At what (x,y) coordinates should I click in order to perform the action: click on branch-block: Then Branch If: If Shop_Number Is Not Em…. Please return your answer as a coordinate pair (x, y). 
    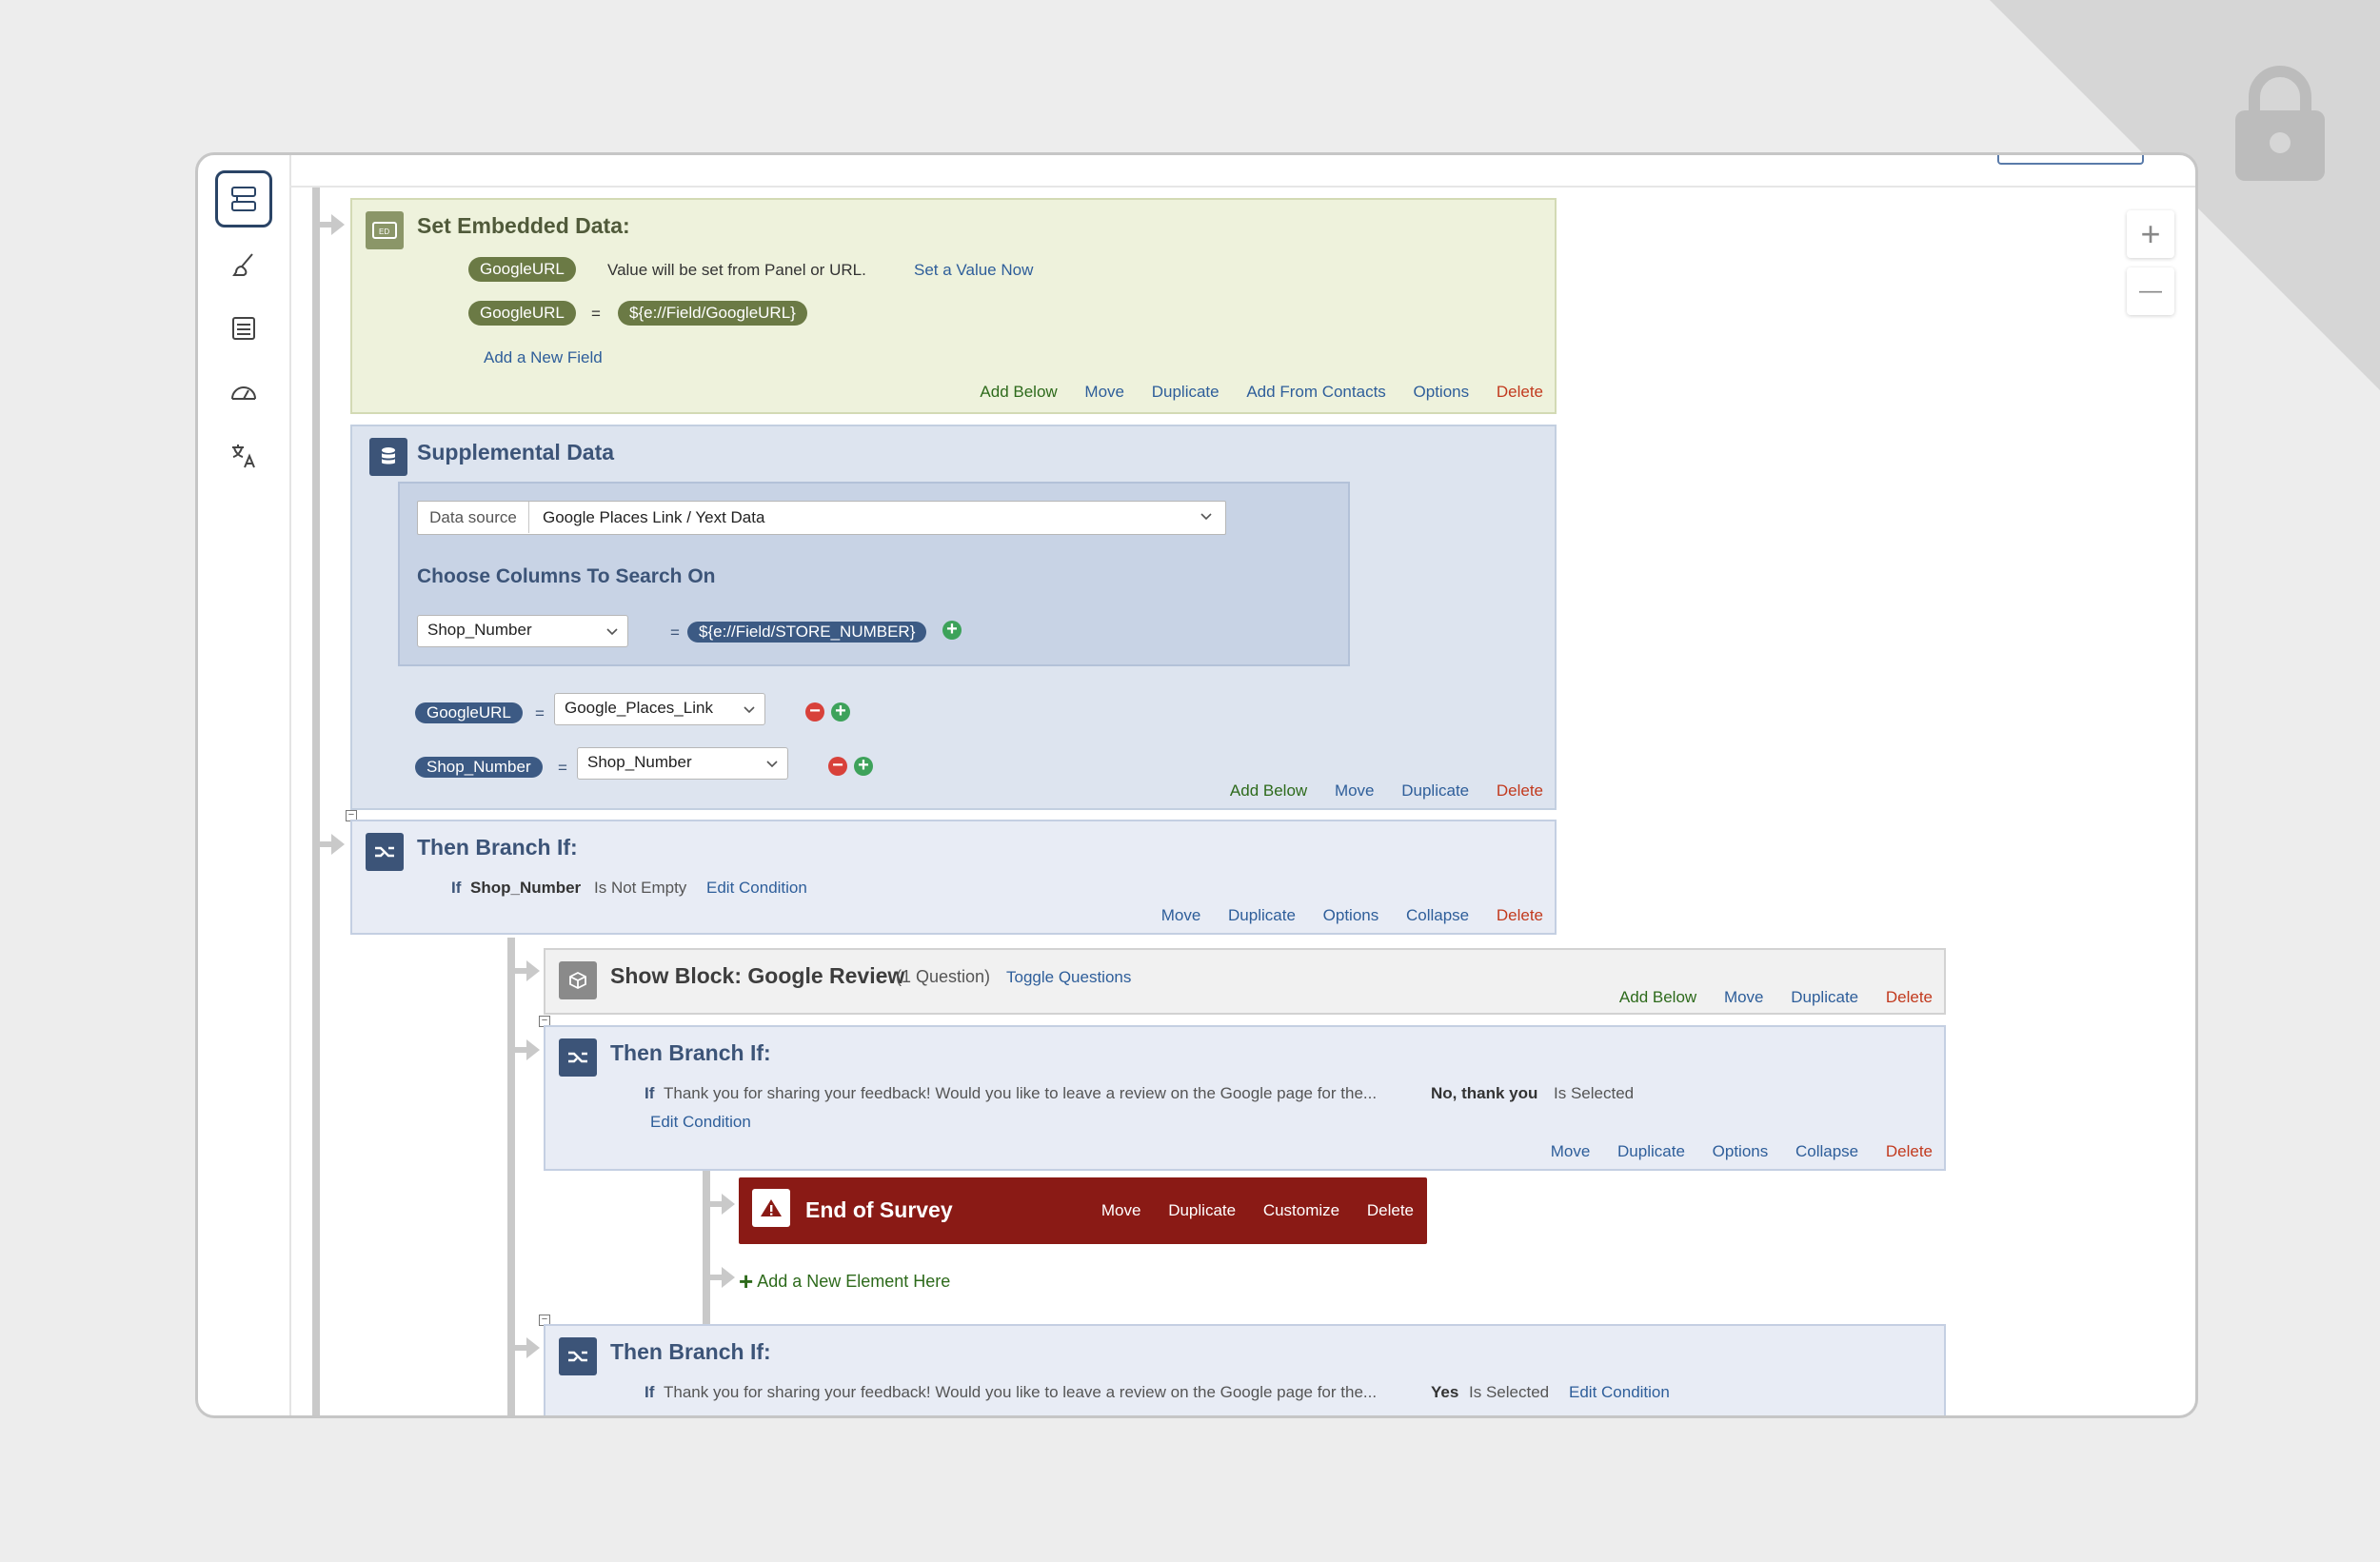
    Looking at the image, I should click on (953, 877).